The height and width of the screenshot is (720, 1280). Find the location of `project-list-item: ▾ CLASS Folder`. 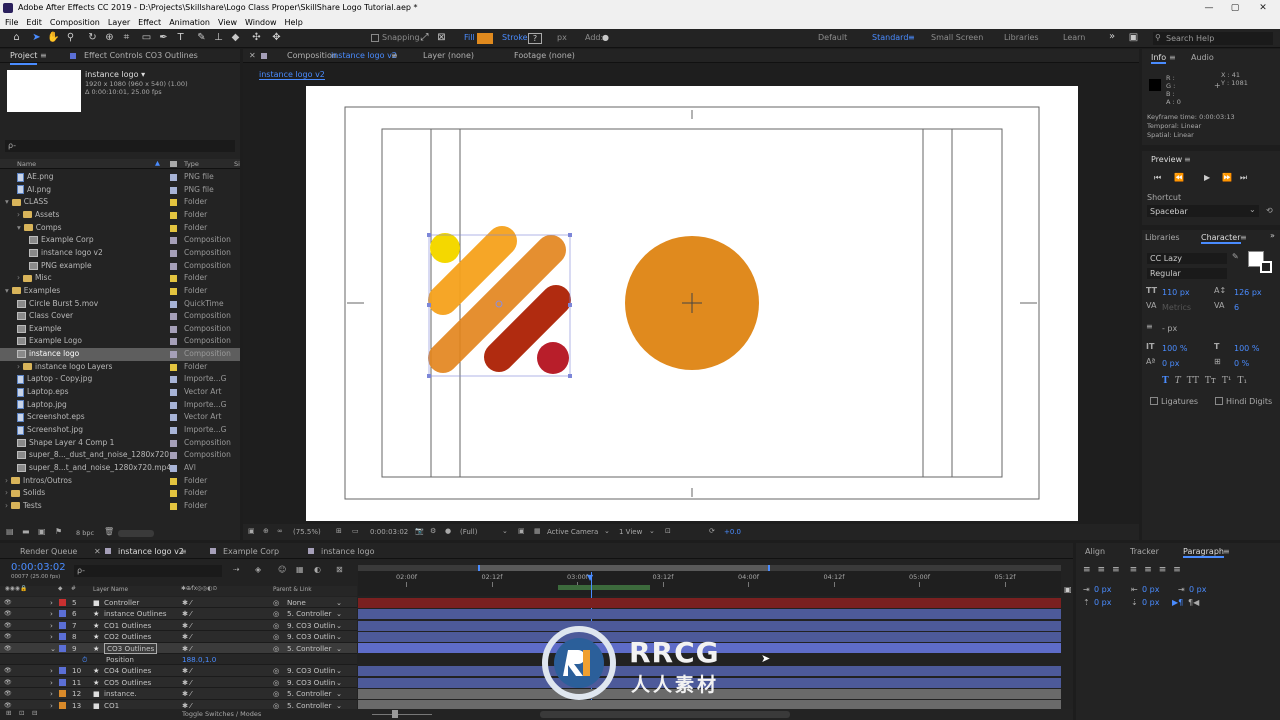

project-list-item: ▾ CLASS Folder is located at coordinates (120, 202).